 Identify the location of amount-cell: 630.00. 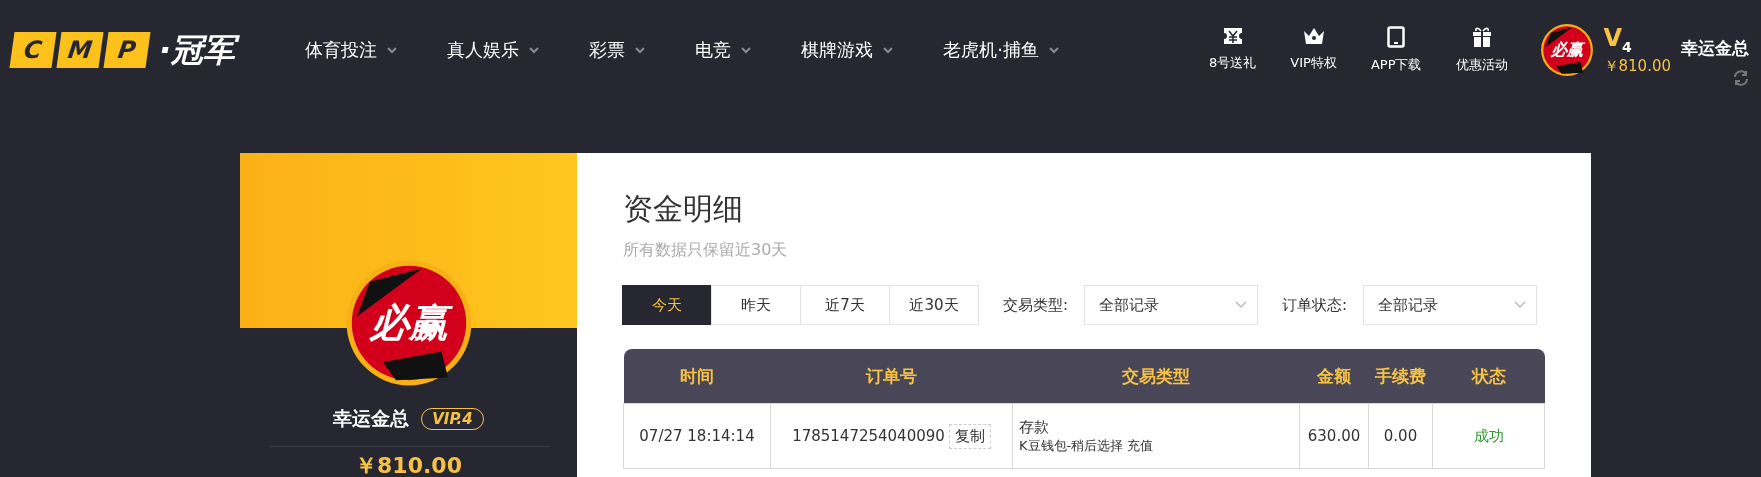
(1334, 436).